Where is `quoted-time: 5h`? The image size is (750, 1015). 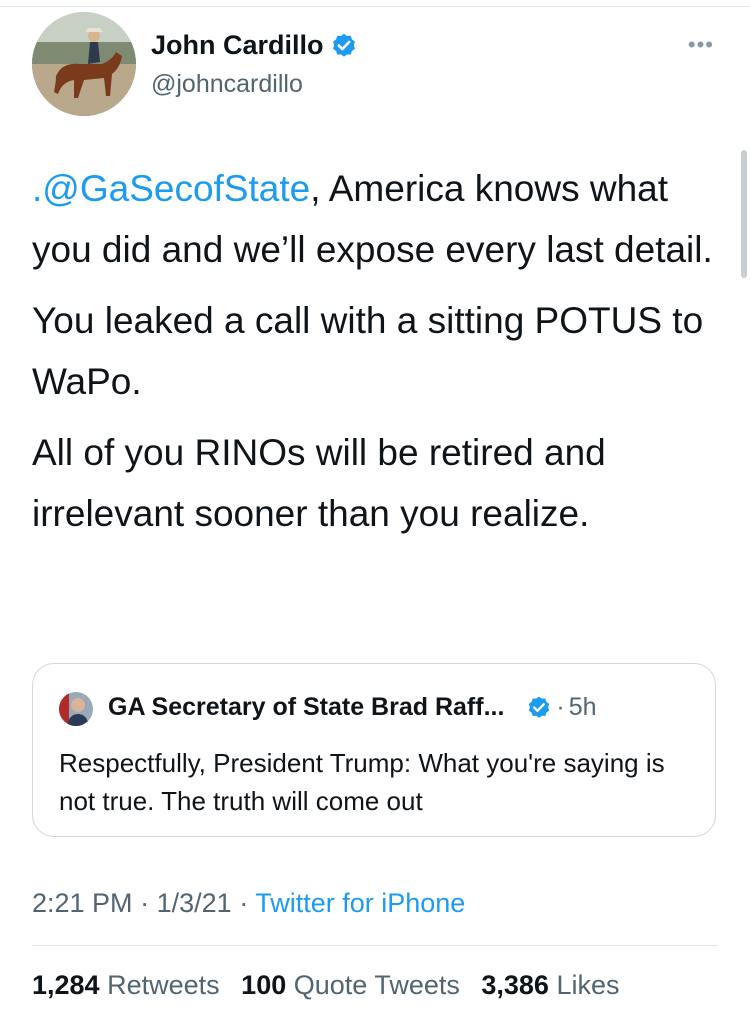
quoted-time: 5h is located at coordinates (582, 707).